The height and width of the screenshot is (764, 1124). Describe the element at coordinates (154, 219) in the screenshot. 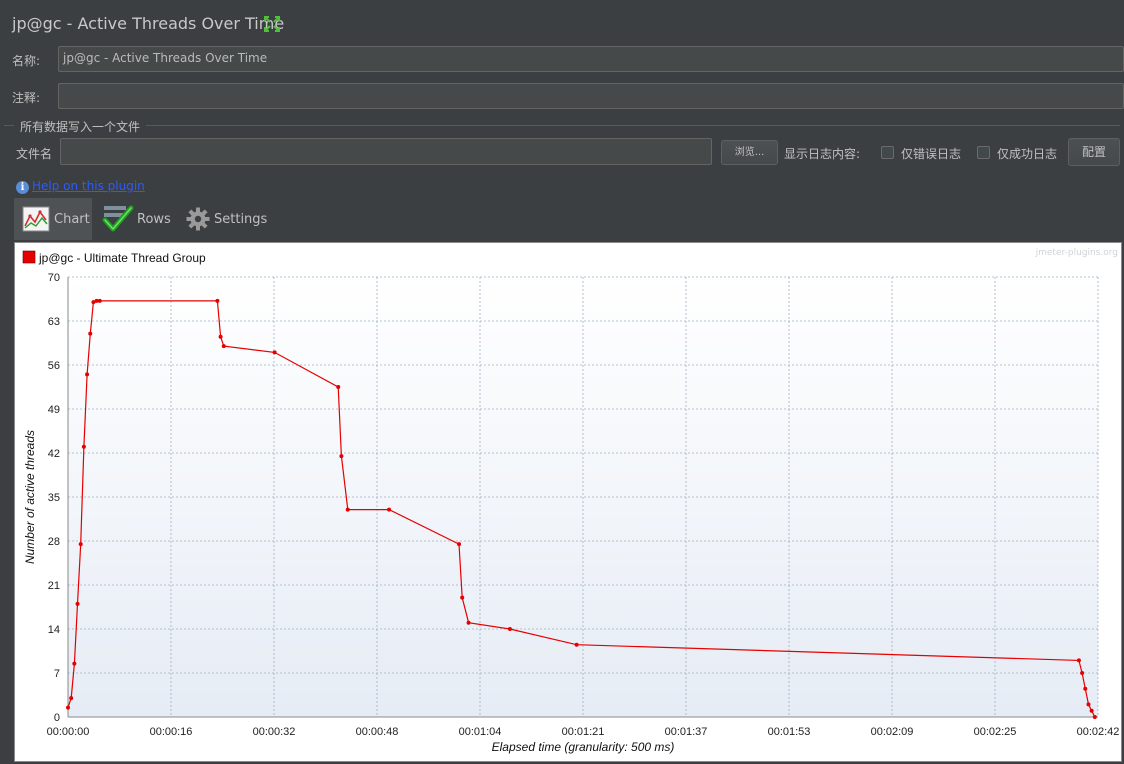

I see `tab-rows-label: Rows` at that location.